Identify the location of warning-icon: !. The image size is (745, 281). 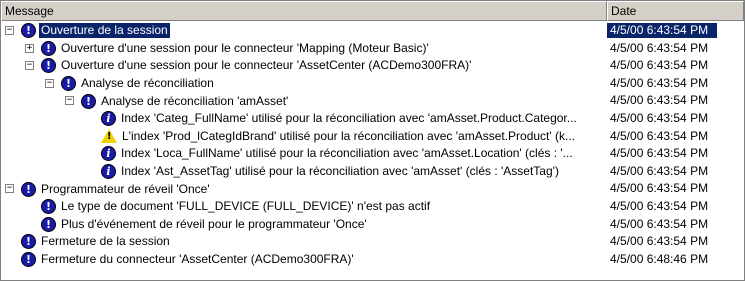
(109, 136).